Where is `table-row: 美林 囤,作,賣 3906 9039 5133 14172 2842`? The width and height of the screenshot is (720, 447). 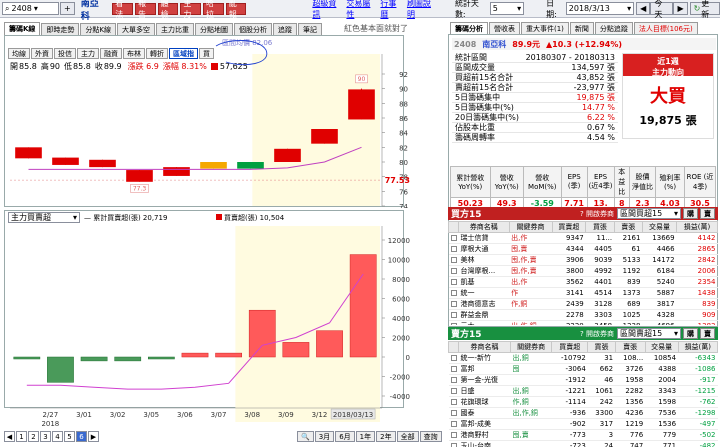 table-row: 美林 囤,作,賣 3906 9039 5133 14172 2842 is located at coordinates (583, 260).